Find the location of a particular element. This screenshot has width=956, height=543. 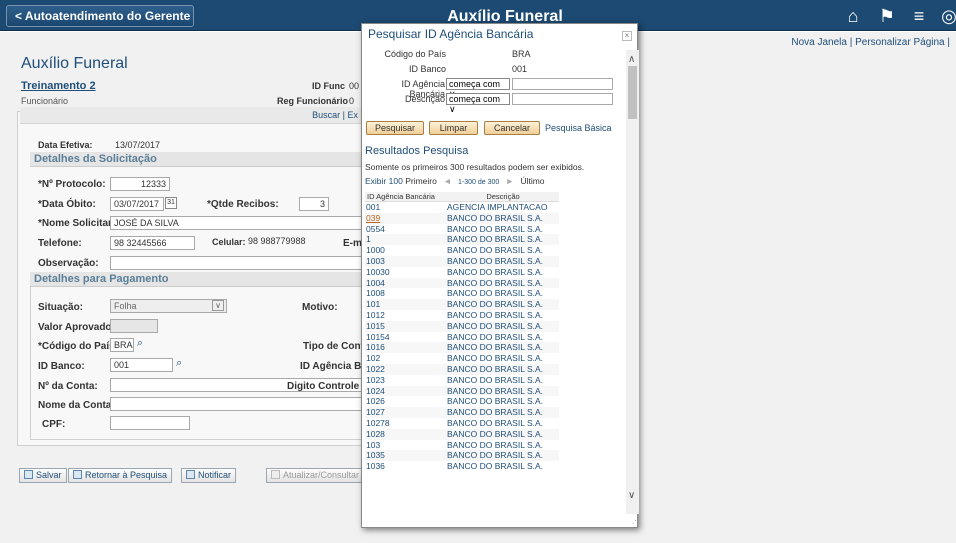

agency-id-cell: 1022 is located at coordinates (406, 369).